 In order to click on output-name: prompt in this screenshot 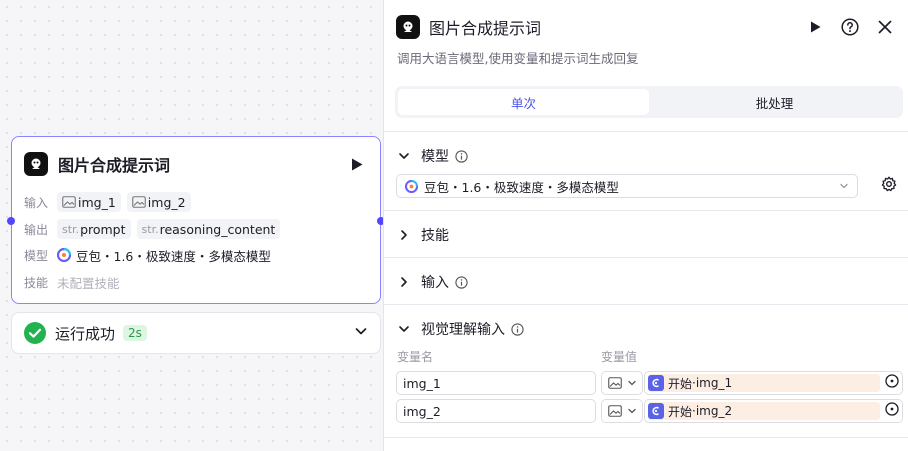, I will do `click(103, 229)`.